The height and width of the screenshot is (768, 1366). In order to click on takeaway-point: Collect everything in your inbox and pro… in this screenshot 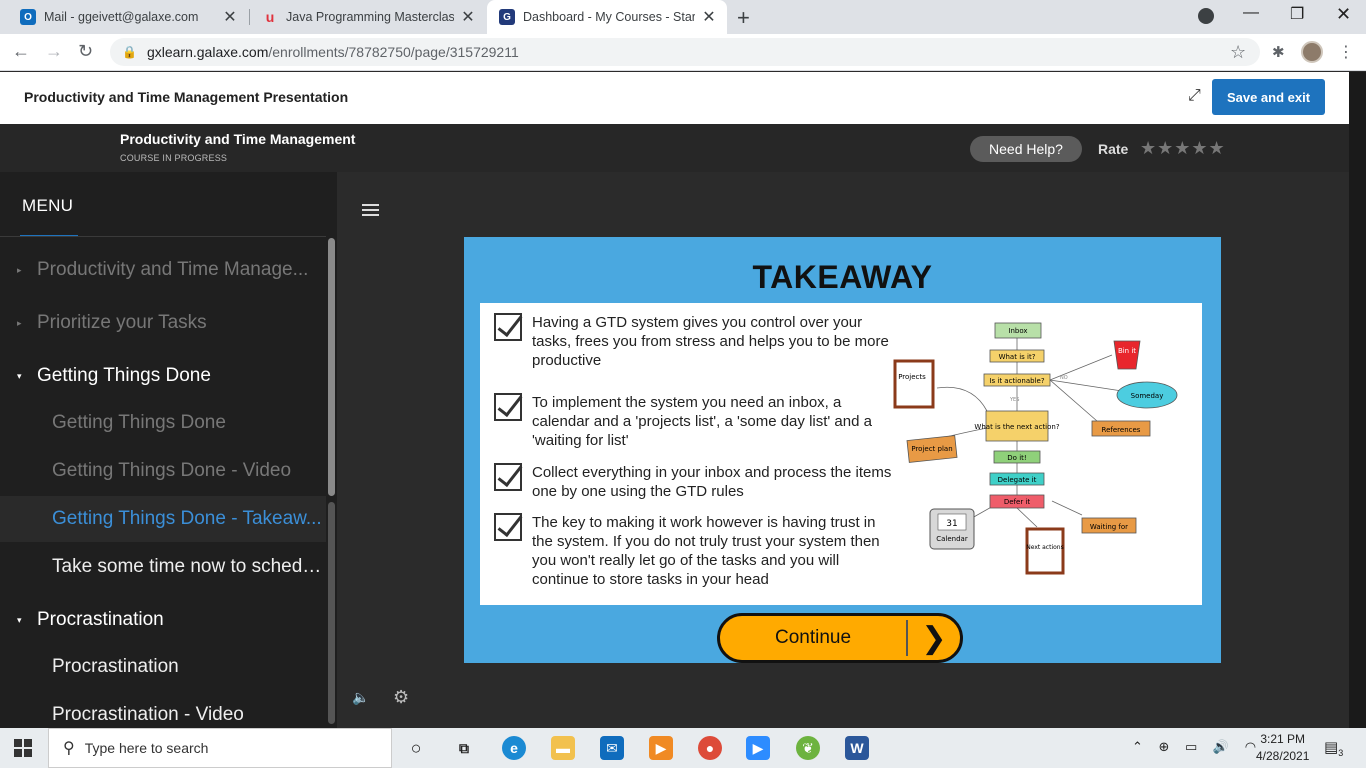, I will do `click(693, 482)`.